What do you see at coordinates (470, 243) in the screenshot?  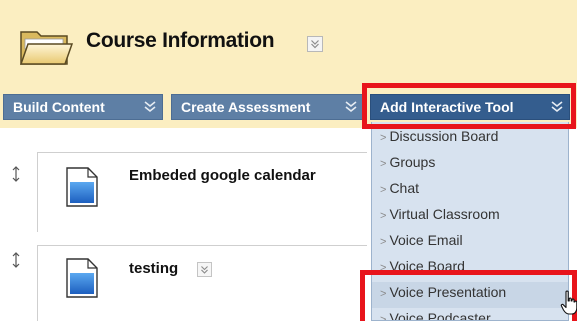 I see `menu-item-voice-email: > Voice Email` at bounding box center [470, 243].